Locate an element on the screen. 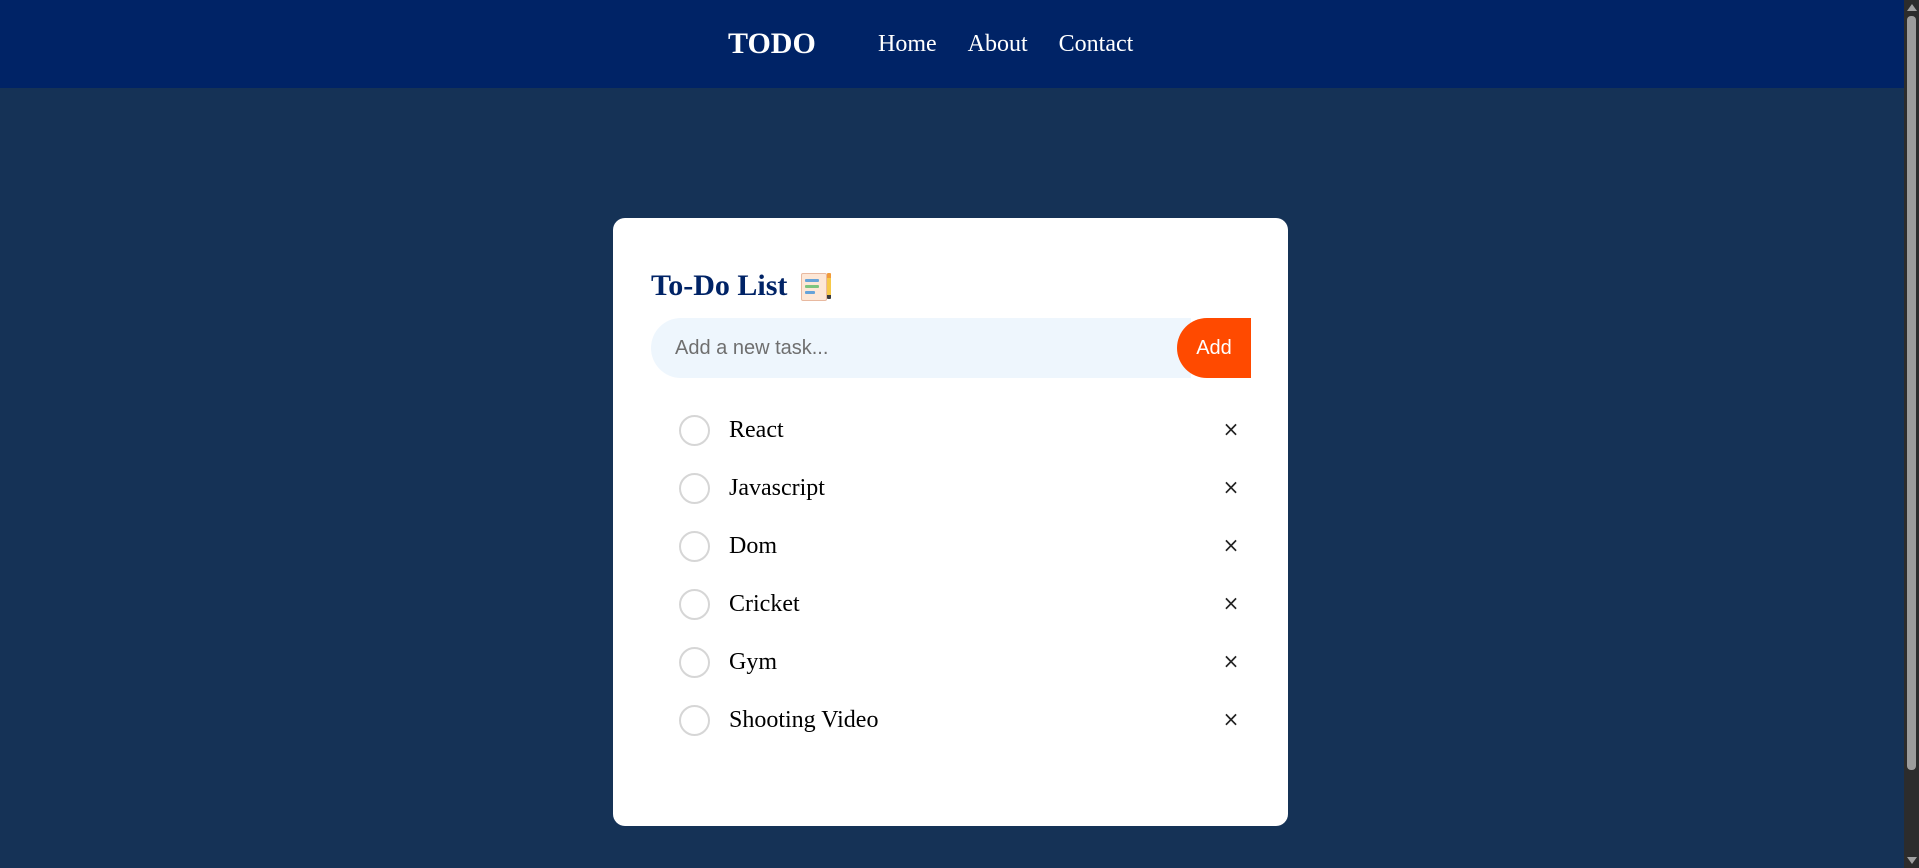 The image size is (1919, 868). navbar: TODO Home About Contact is located at coordinates (952, 44).